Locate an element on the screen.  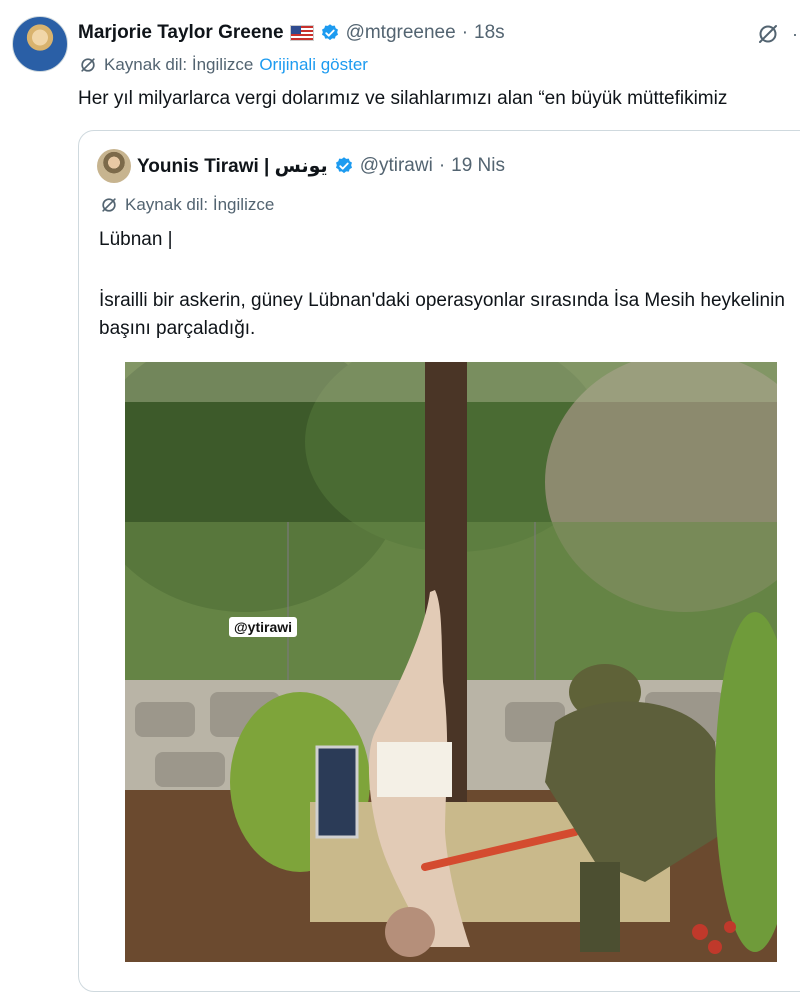
quoted-author-name: Younis Tirawi | يونس is located at coordinates (232, 166).